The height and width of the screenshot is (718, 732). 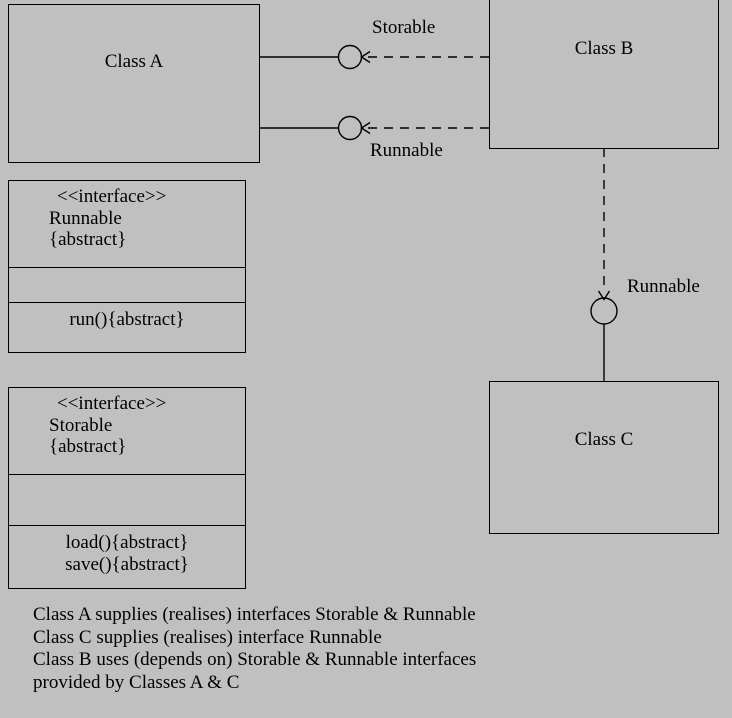 What do you see at coordinates (604, 311) in the screenshot?
I see `provided-interface-ball-runnable-cb` at bounding box center [604, 311].